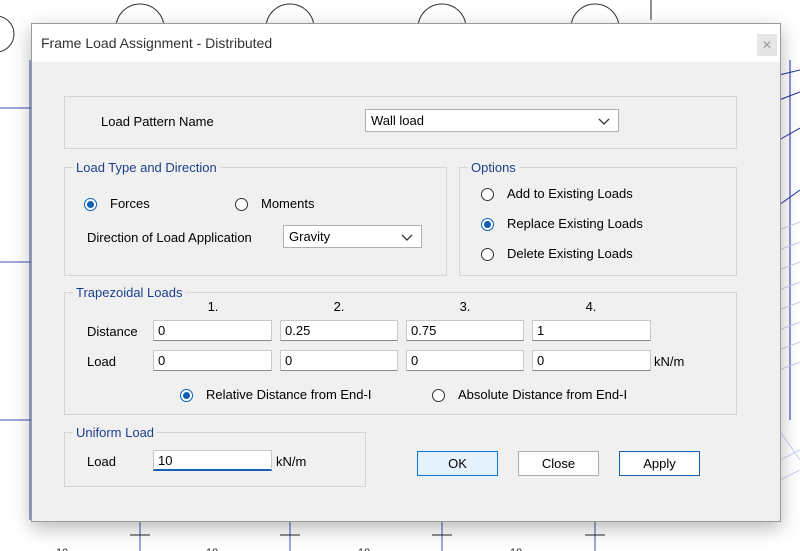  I want to click on direction-select: Gravity, so click(352, 236).